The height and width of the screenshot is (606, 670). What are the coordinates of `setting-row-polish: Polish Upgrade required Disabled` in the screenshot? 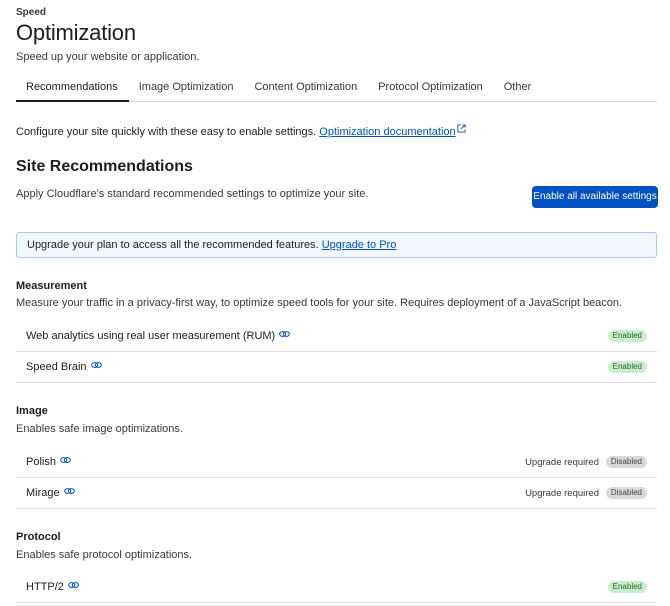 It's located at (336, 462).